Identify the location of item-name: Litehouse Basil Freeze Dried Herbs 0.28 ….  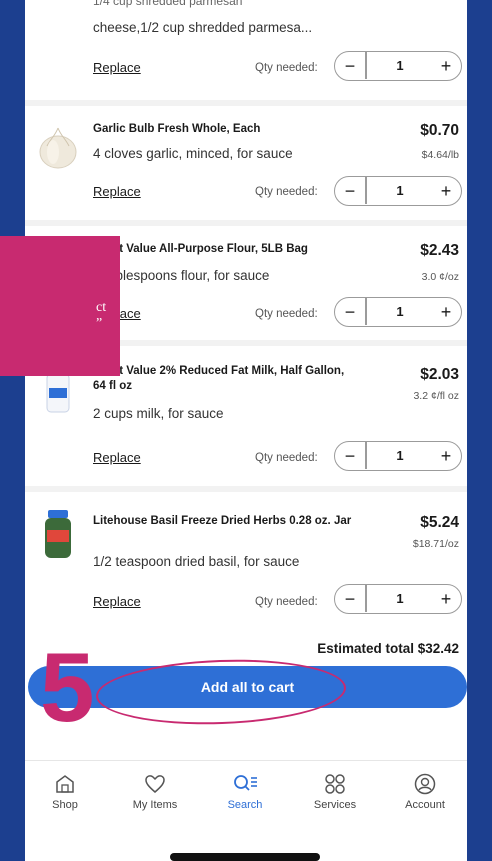
(223, 521).